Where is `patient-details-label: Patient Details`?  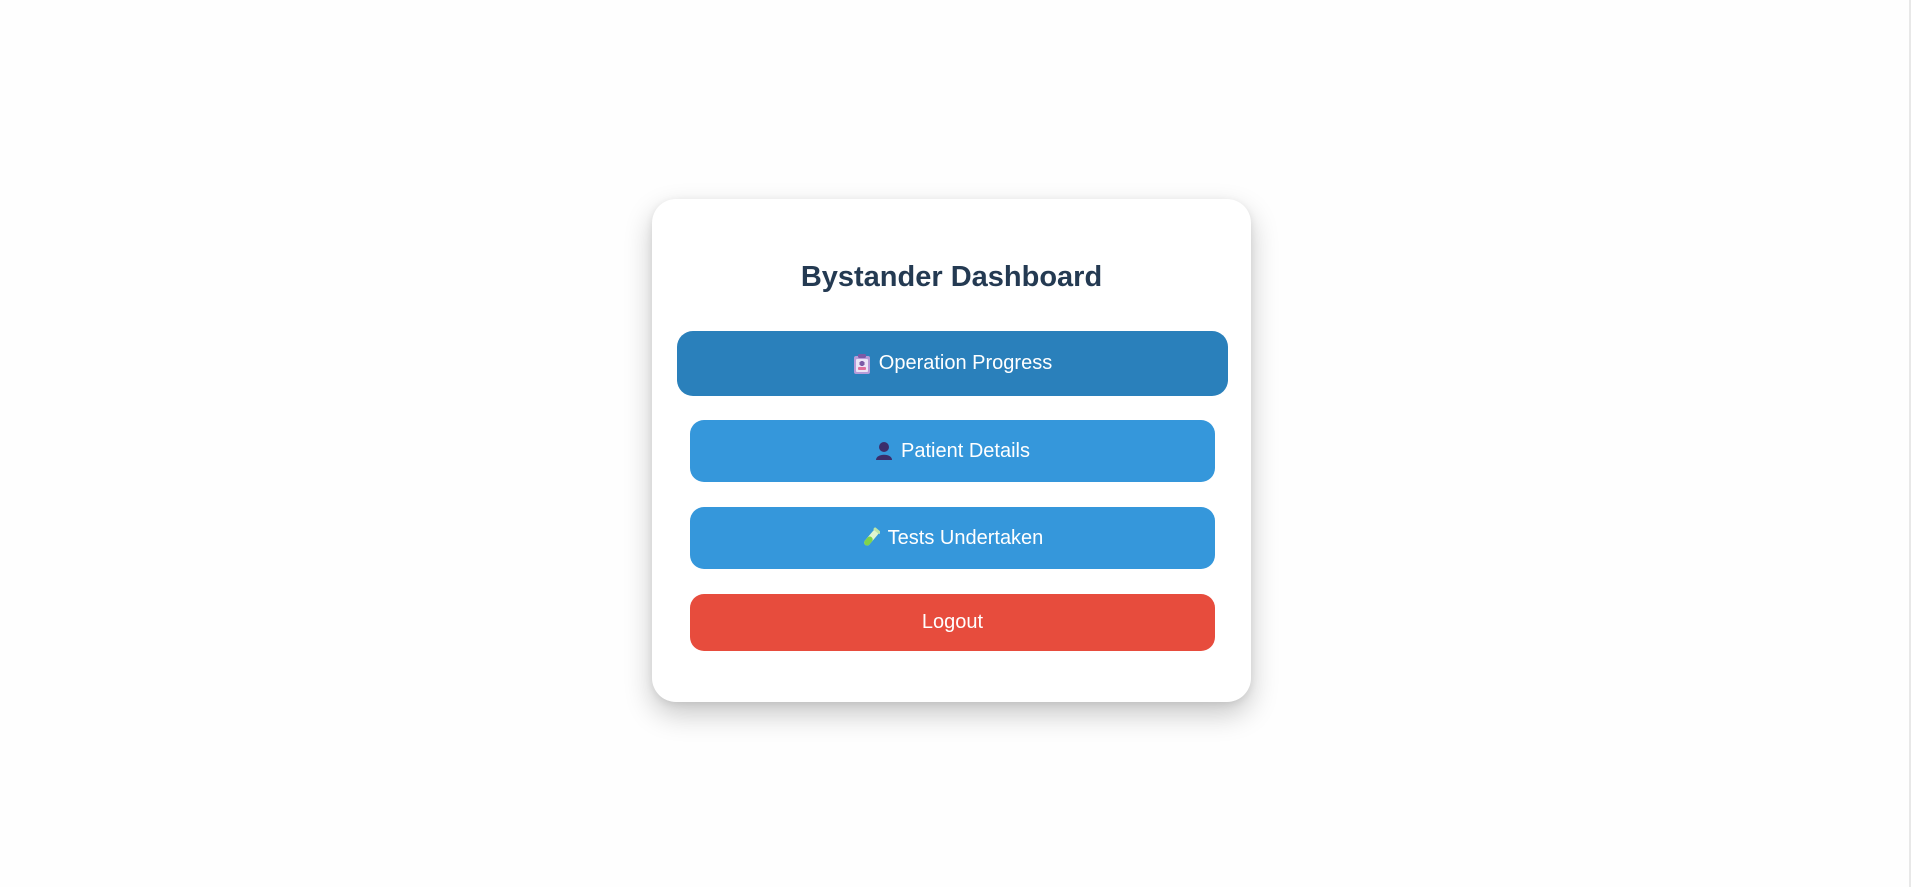
patient-details-label: Patient Details is located at coordinates (965, 450).